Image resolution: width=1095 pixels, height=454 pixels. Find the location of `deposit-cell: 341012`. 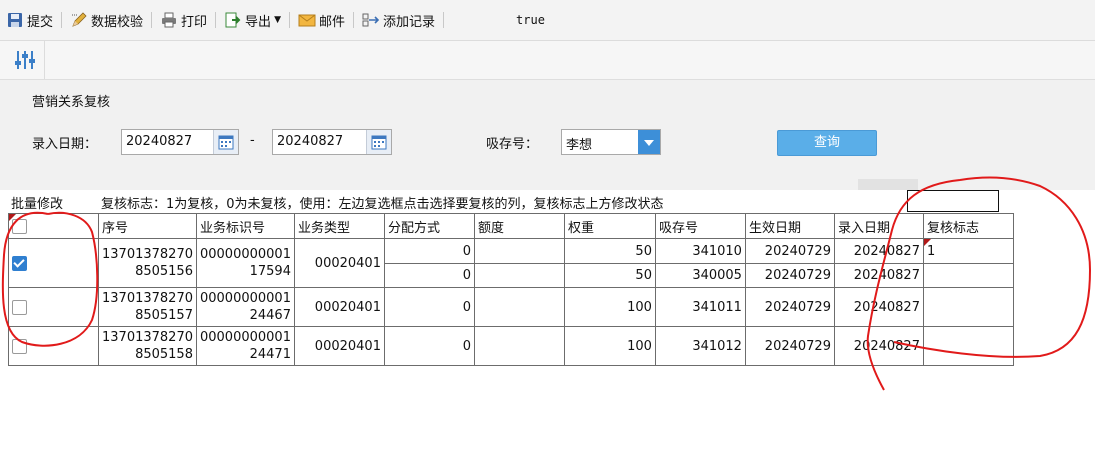

deposit-cell: 341012 is located at coordinates (700, 346).